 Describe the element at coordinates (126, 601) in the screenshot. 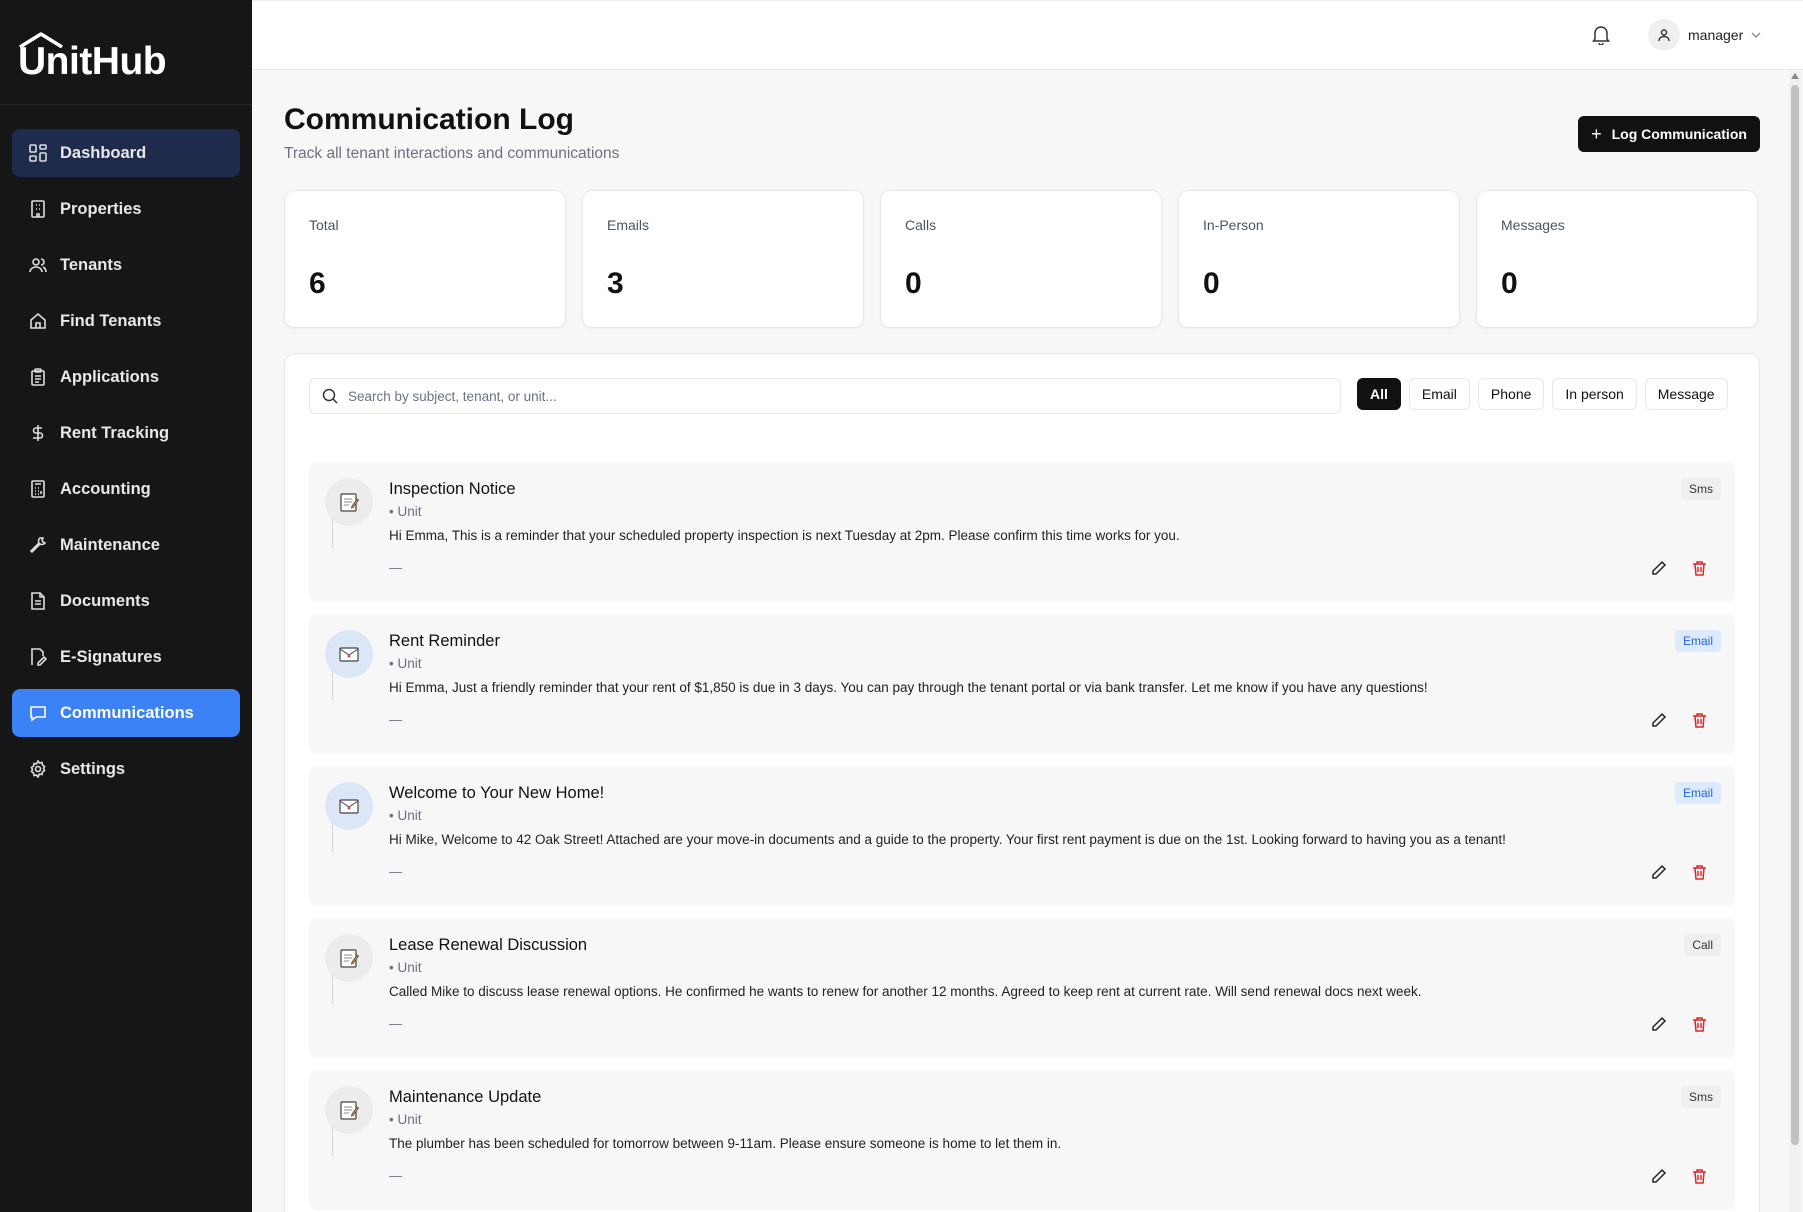

I see `sidebar-item-documents: Documents` at that location.